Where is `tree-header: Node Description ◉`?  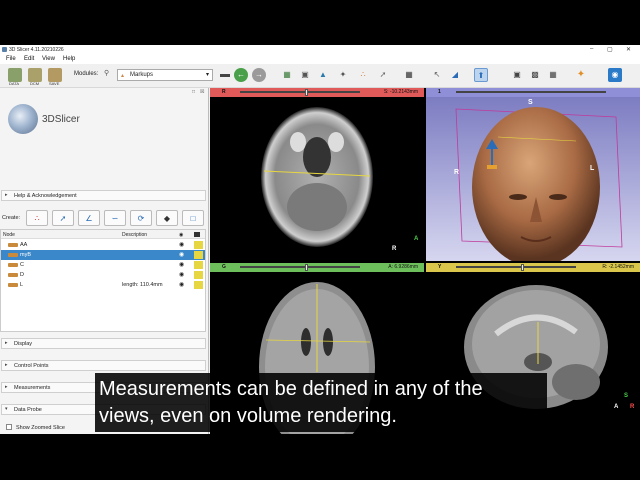
tree-header: Node Description ◉ is located at coordinates (103, 234).